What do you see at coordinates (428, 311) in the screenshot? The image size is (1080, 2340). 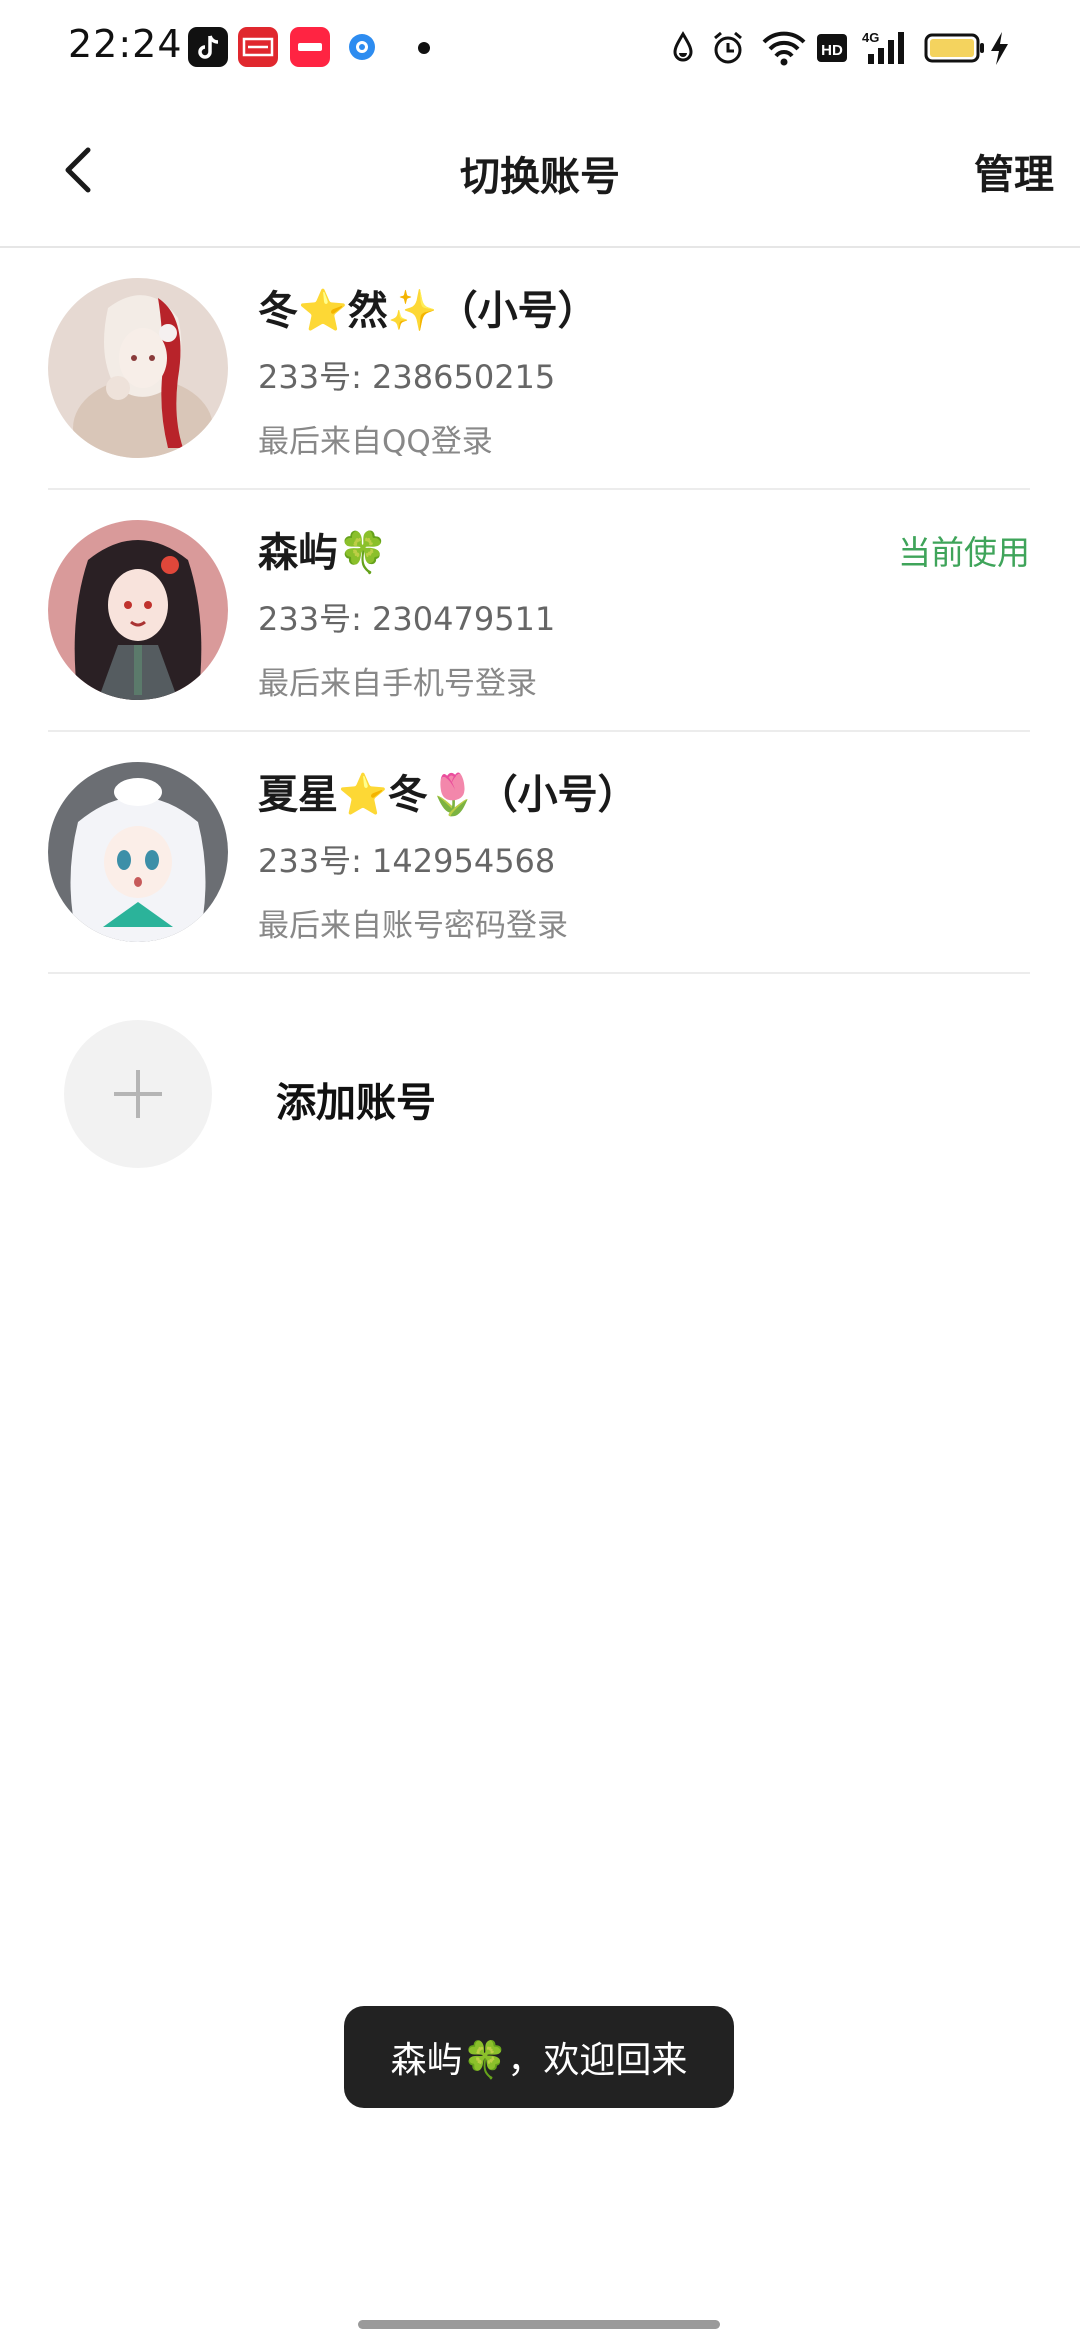 I see `account-name: 冬⭐然✨（小号）` at bounding box center [428, 311].